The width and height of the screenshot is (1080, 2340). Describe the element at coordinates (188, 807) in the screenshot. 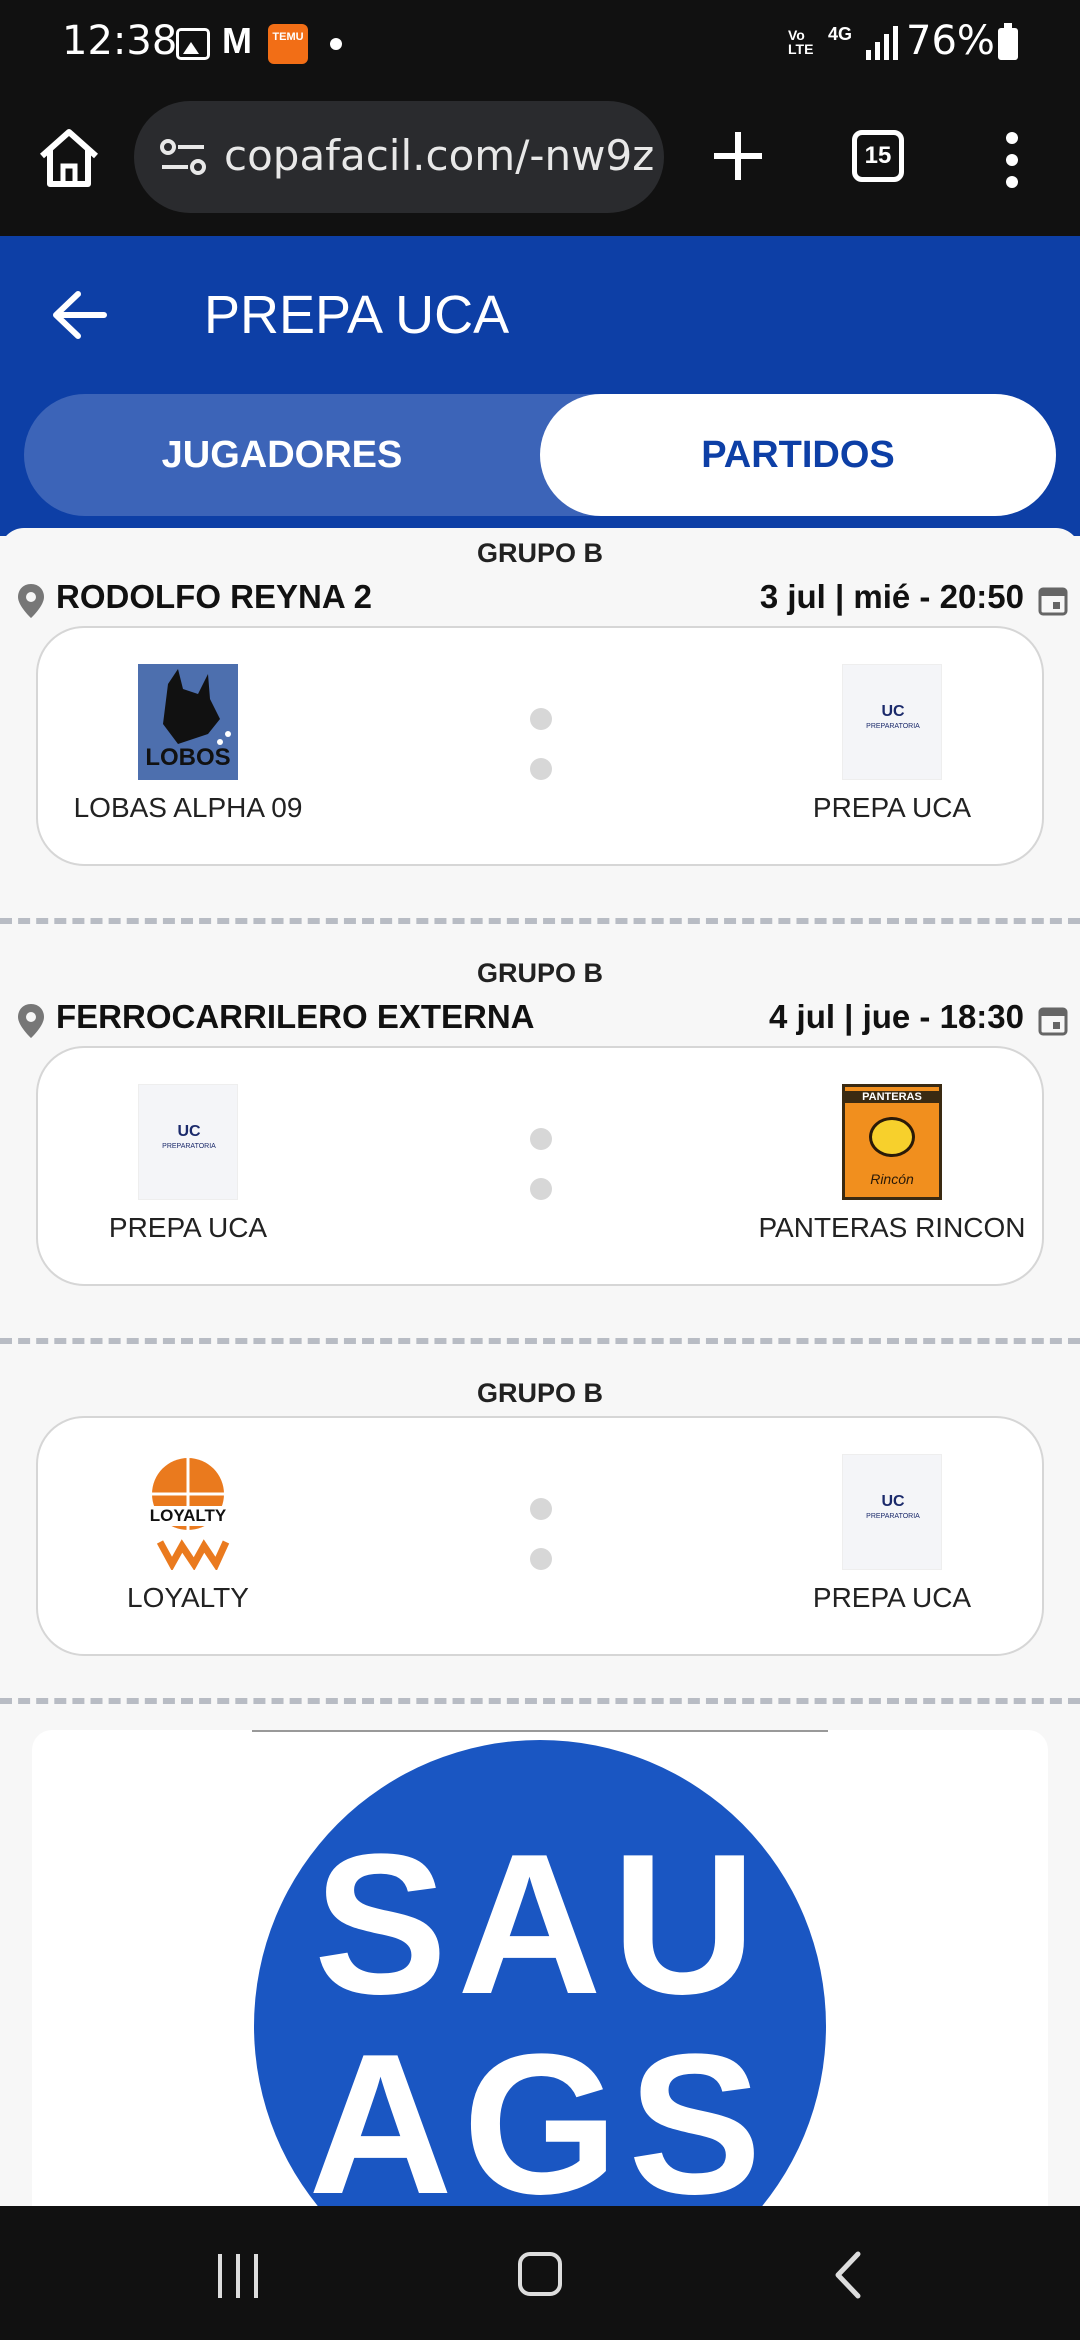

I see `team-name: LOBAS ALPHA 09` at that location.